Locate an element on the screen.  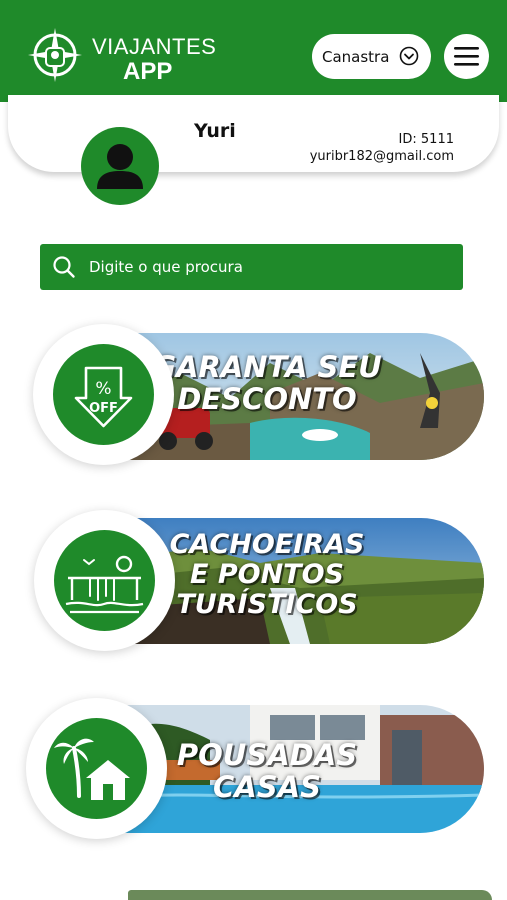
category-icon-bg-desconto: % OFF is located at coordinates (103, 394).